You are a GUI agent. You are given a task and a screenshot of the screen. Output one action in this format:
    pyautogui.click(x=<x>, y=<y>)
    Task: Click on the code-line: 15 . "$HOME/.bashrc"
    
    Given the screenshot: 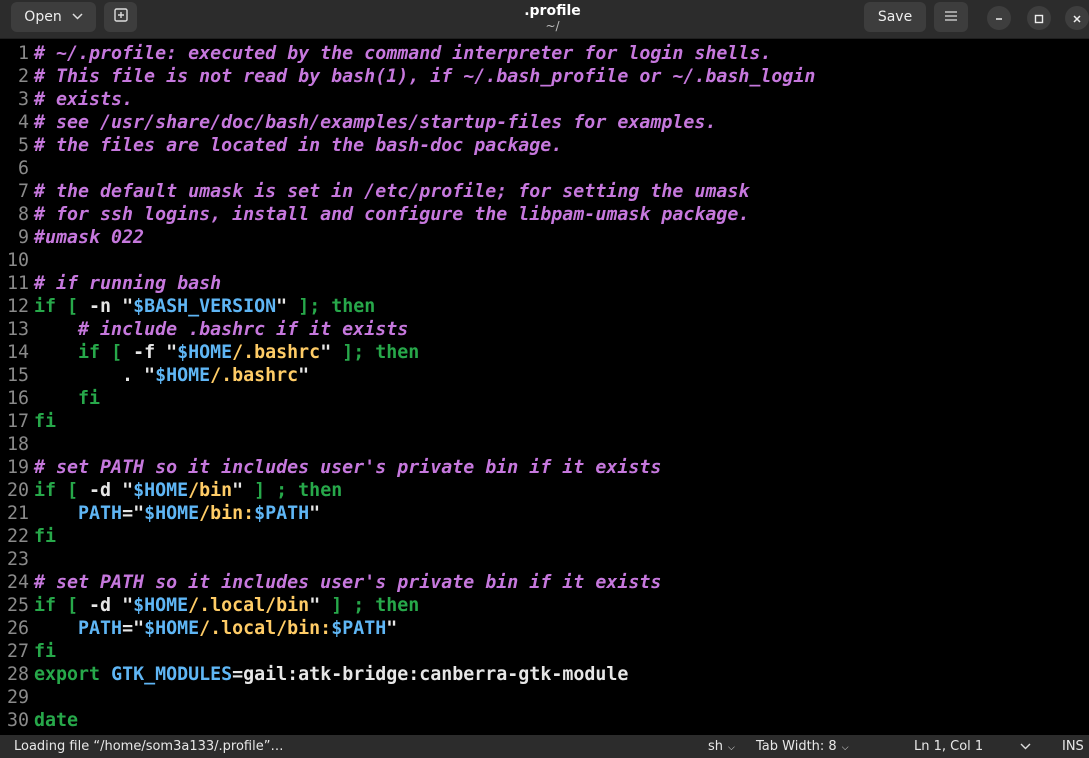 What is the action you would take?
    pyautogui.click(x=154, y=375)
    